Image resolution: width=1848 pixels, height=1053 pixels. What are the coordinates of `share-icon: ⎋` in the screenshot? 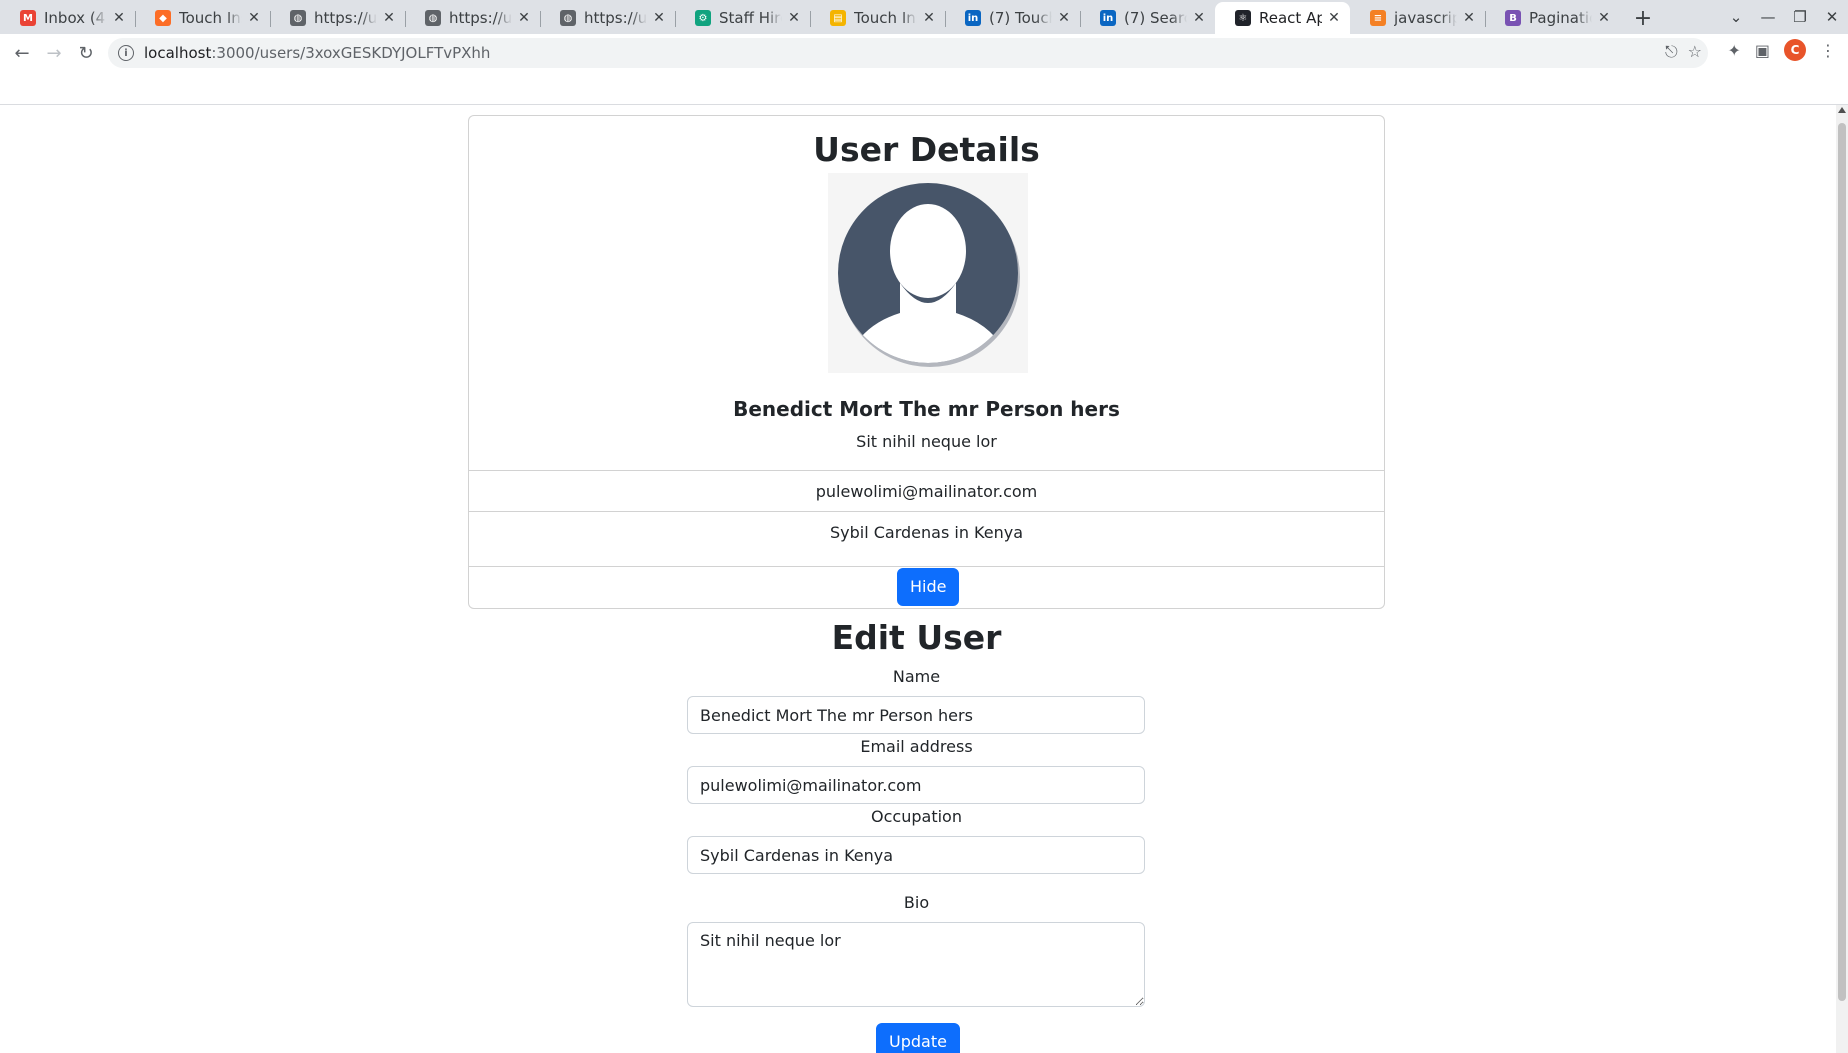 It's located at (1671, 52).